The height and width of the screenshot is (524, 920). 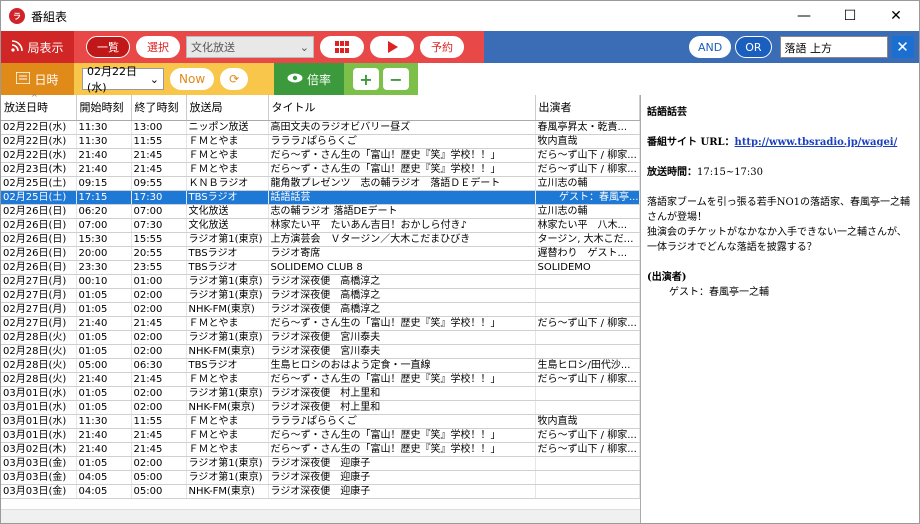 I want to click on table-cell: ニッポン放送, so click(x=227, y=127).